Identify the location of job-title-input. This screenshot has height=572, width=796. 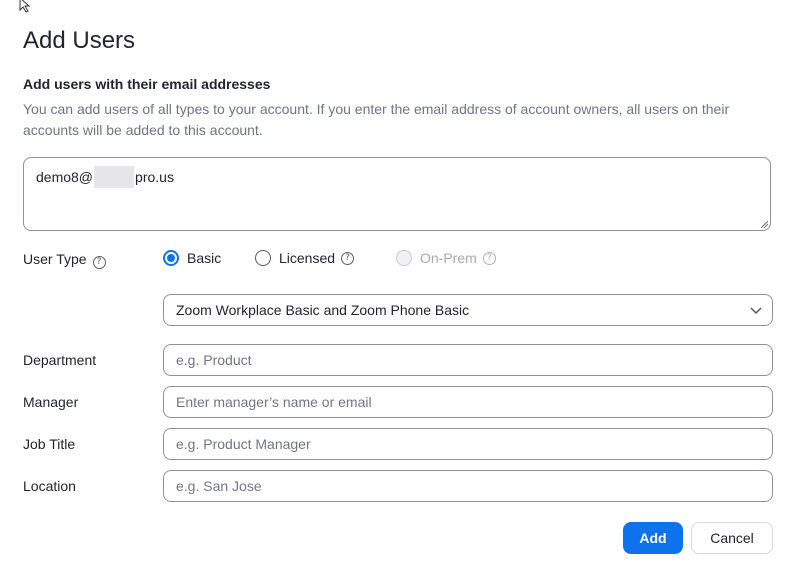
(468, 444).